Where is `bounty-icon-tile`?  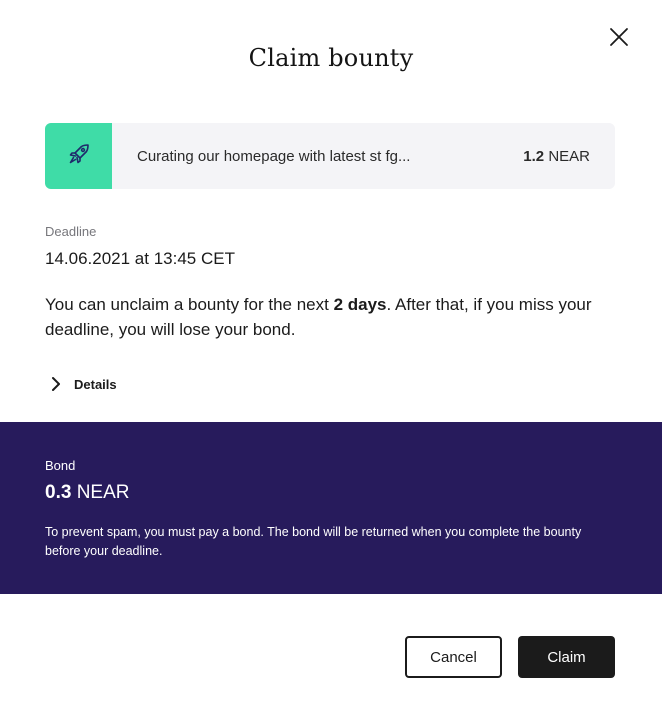 bounty-icon-tile is located at coordinates (78, 156).